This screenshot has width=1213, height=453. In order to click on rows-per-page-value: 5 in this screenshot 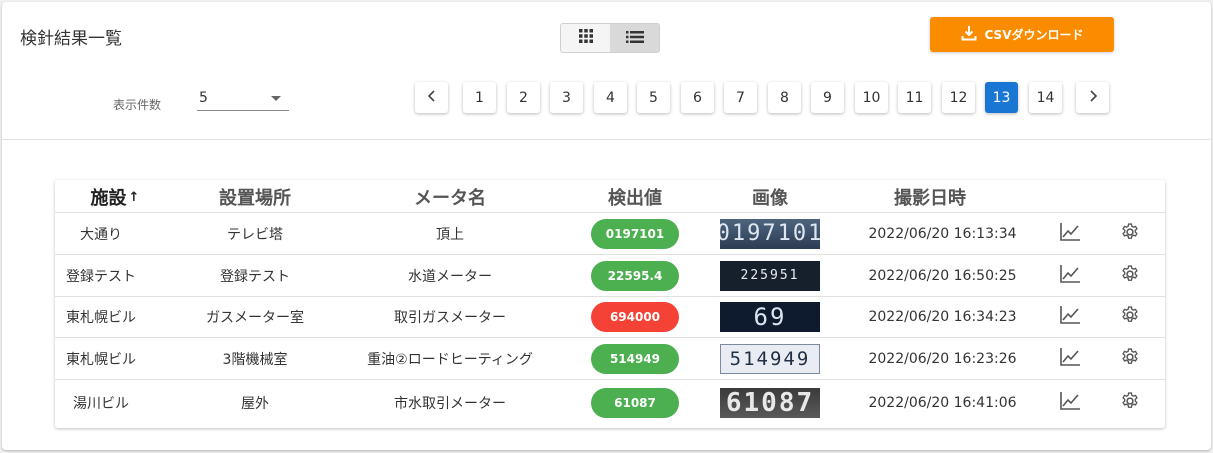, I will do `click(203, 98)`.